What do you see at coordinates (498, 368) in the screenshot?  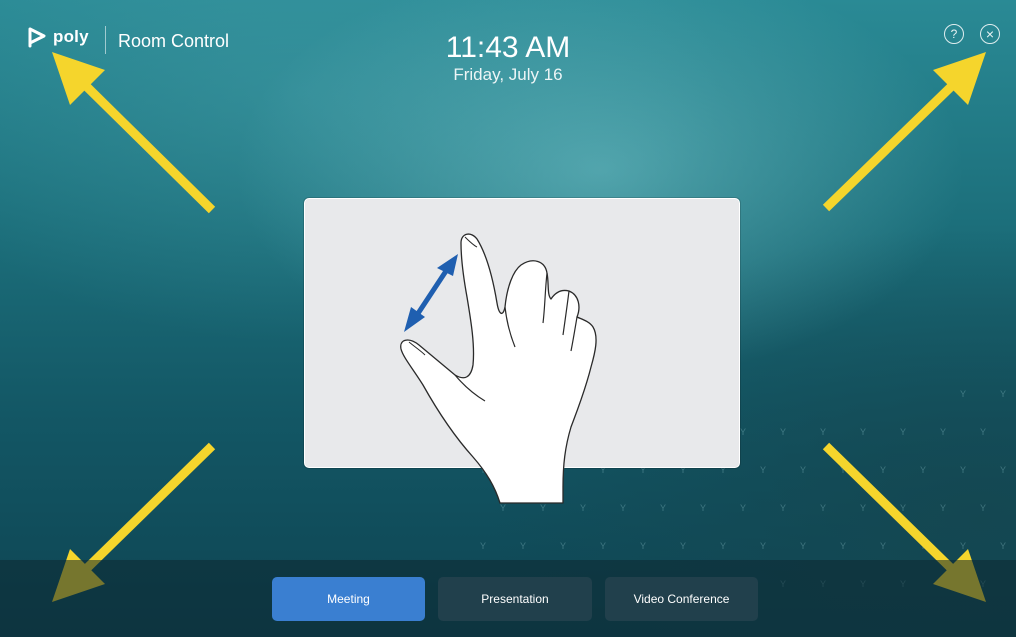 I see `pinch-zoom-hand-icon` at bounding box center [498, 368].